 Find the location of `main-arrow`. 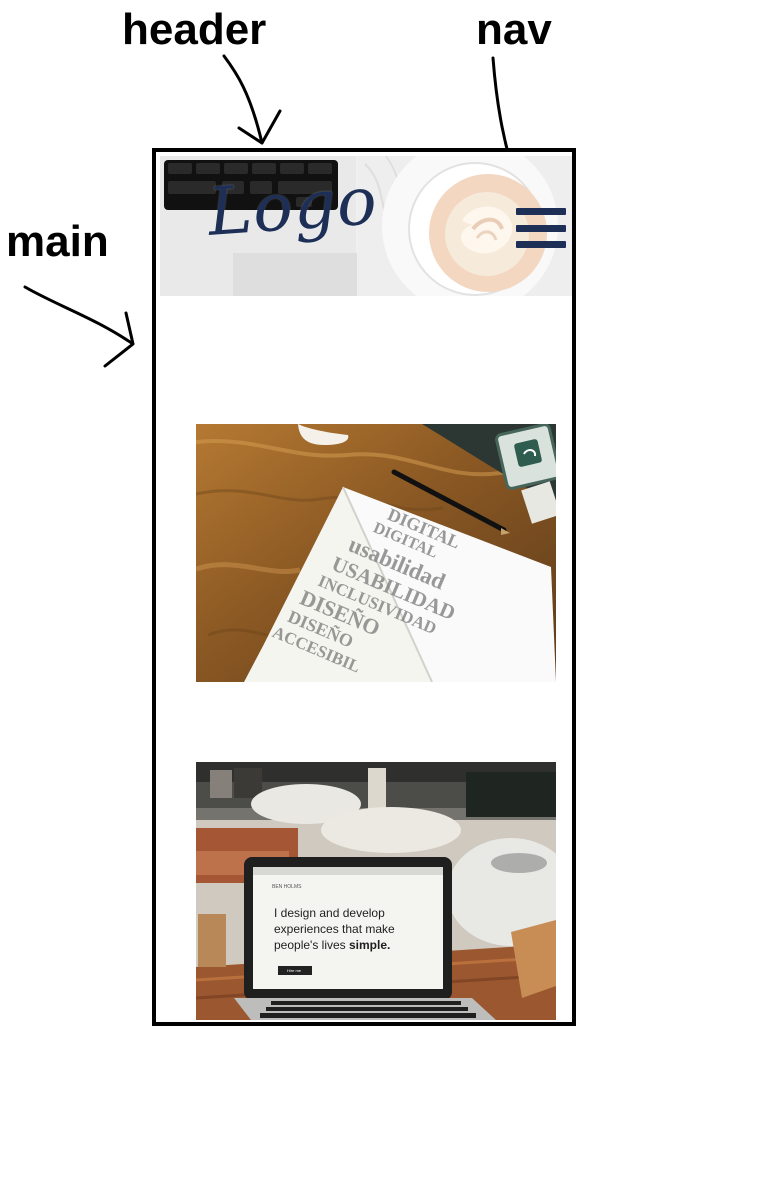

main-arrow is located at coordinates (79, 326).